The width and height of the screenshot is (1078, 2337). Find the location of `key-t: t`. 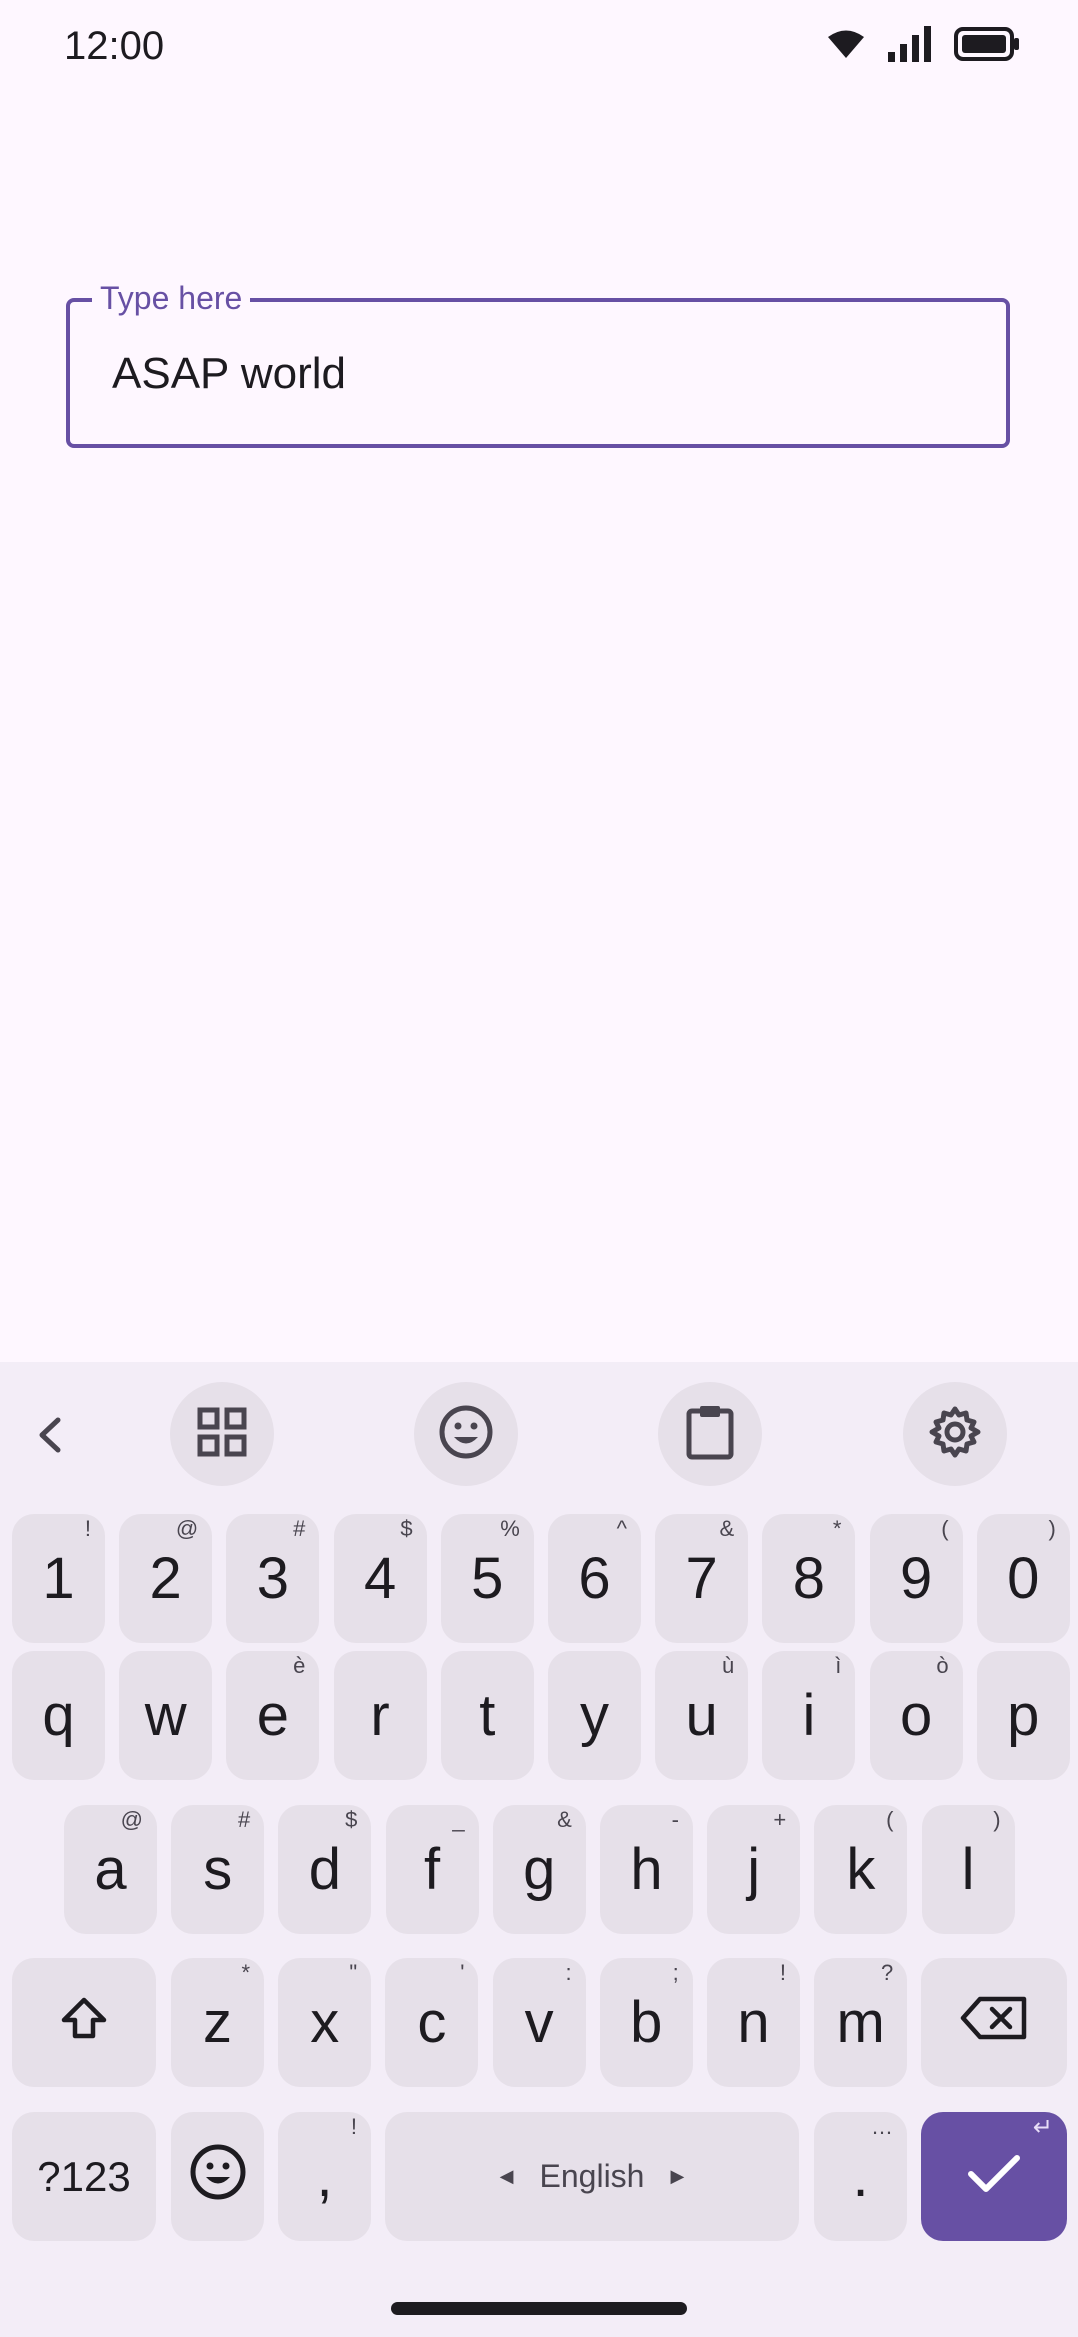

key-t: t is located at coordinates (487, 1715).